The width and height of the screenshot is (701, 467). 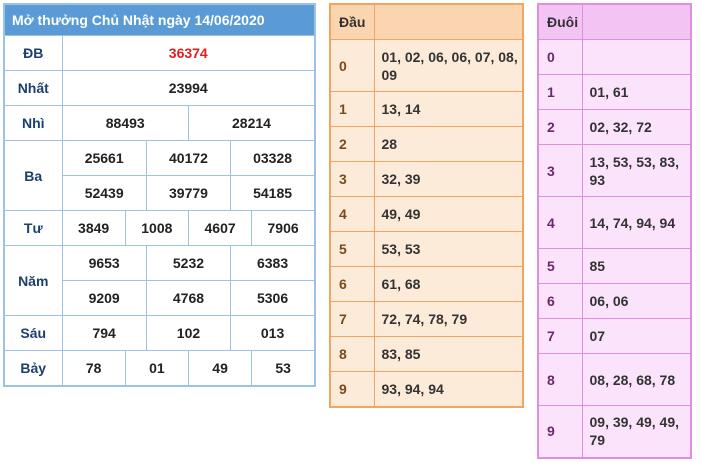 I want to click on prize-bay-value: 01, so click(x=156, y=368).